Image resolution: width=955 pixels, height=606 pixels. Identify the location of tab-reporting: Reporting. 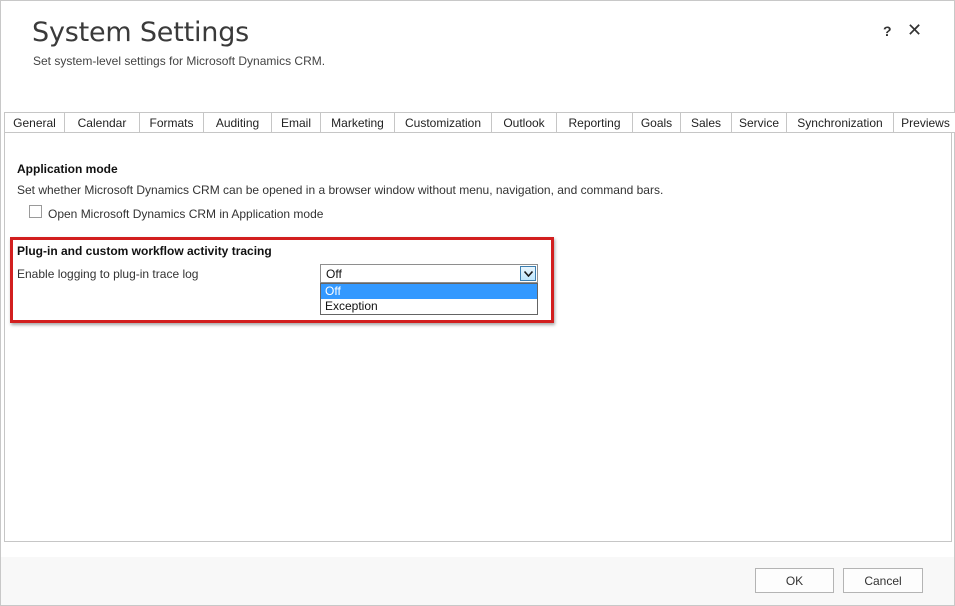
(594, 122).